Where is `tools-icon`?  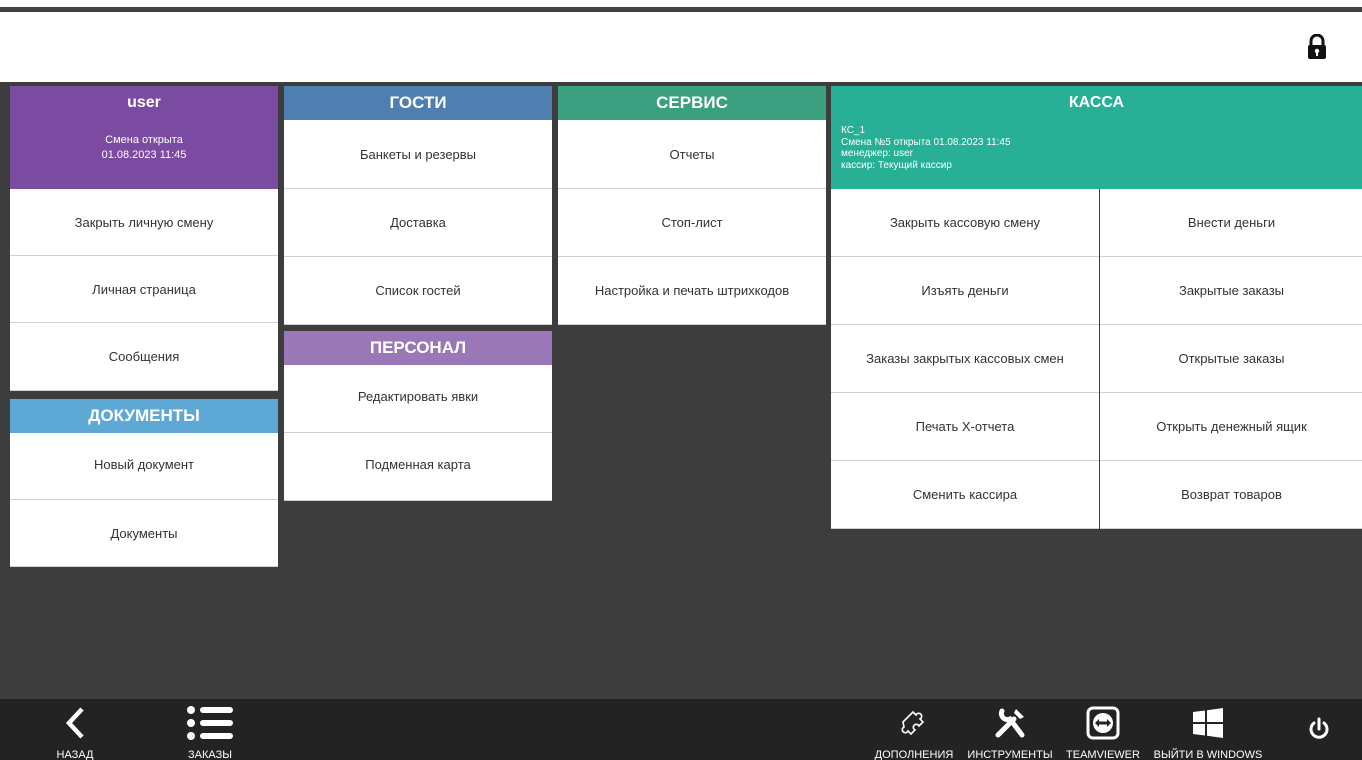
tools-icon is located at coordinates (1010, 723).